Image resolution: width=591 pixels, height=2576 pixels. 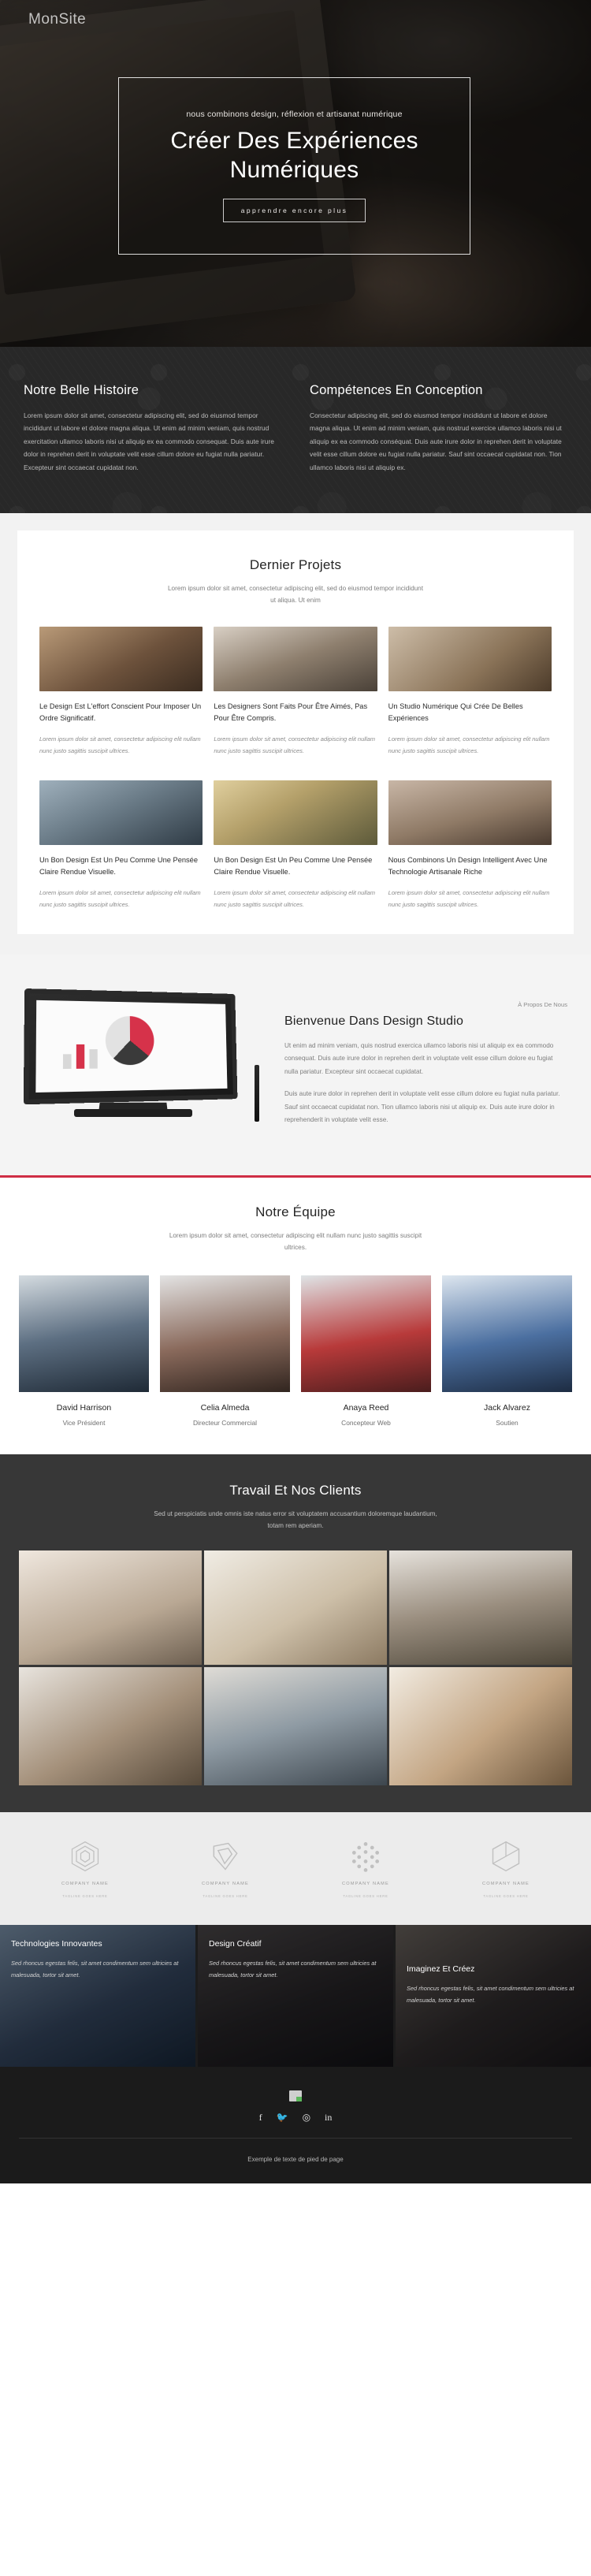 What do you see at coordinates (507, 1408) in the screenshot?
I see `team-member-name: Jack Alvarez` at bounding box center [507, 1408].